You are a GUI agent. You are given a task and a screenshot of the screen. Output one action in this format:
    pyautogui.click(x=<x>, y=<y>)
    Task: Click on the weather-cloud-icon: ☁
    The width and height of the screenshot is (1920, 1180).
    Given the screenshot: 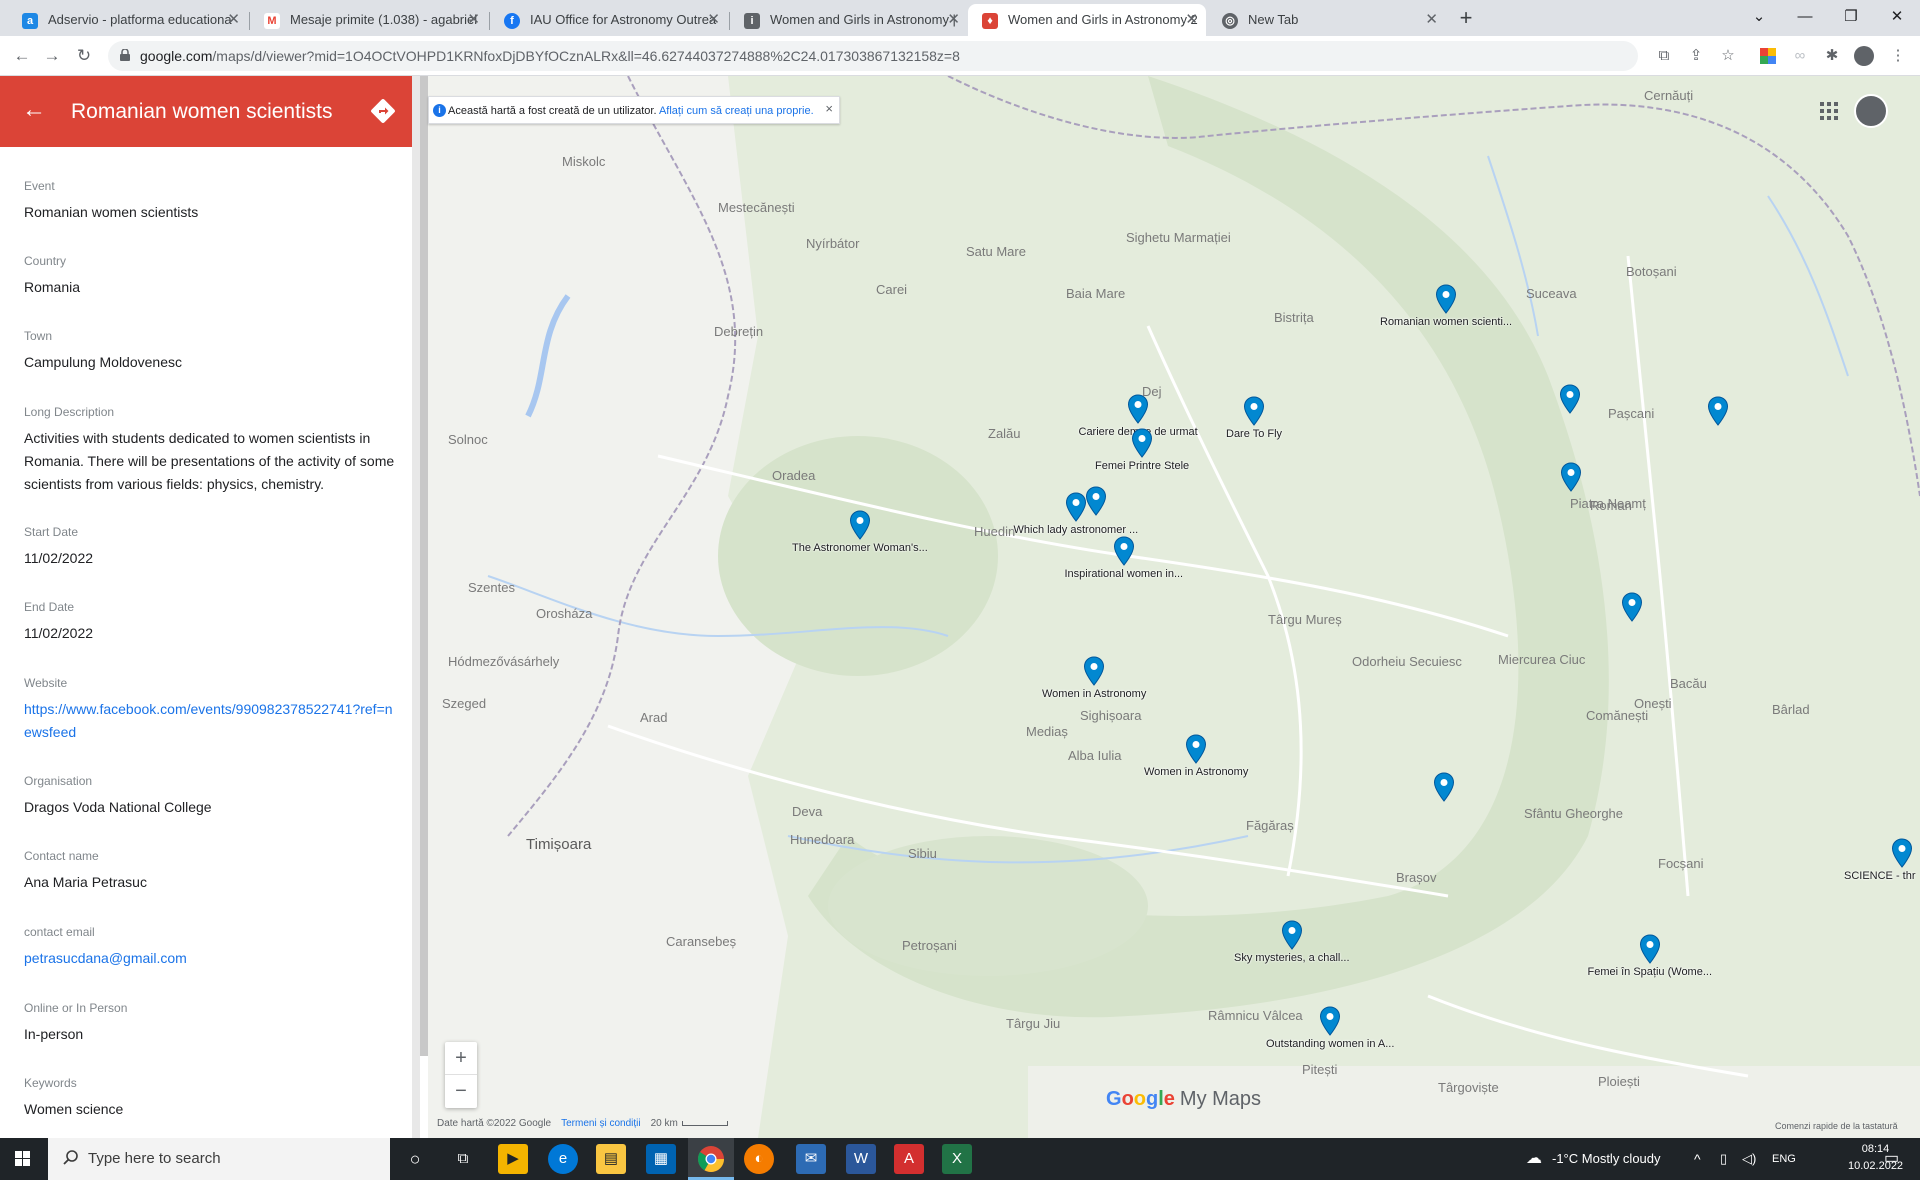 What is the action you would take?
    pyautogui.click(x=1534, y=1159)
    